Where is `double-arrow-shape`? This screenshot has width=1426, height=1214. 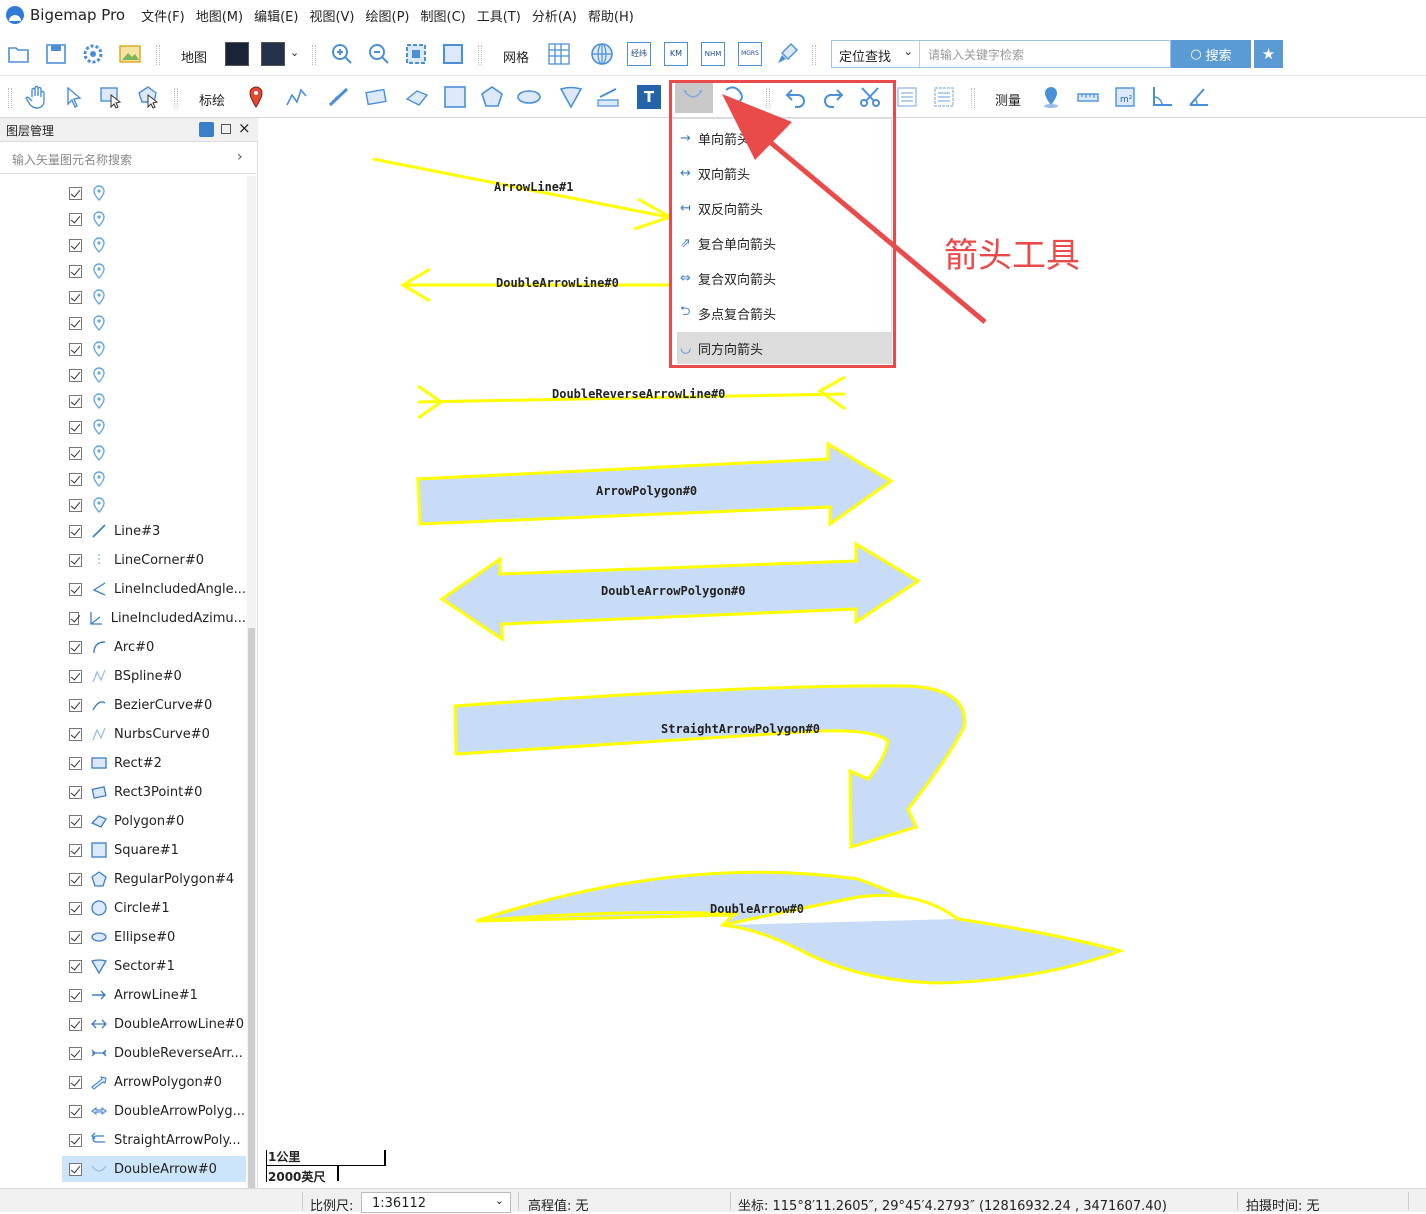 double-arrow-shape is located at coordinates (800, 927).